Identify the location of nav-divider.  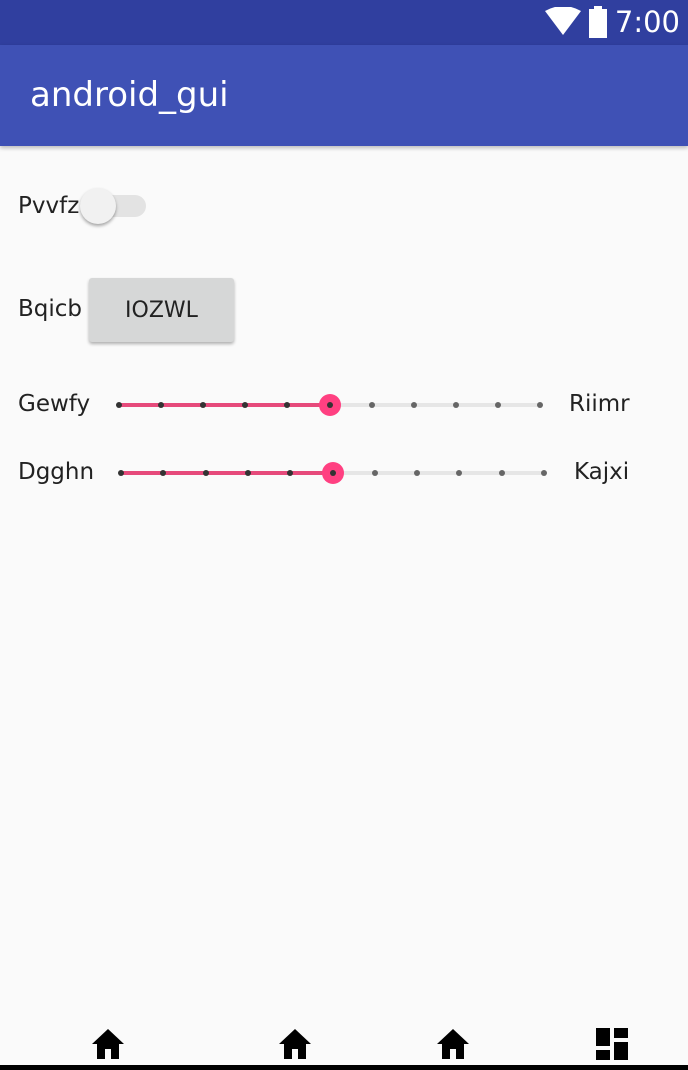
(344, 1067).